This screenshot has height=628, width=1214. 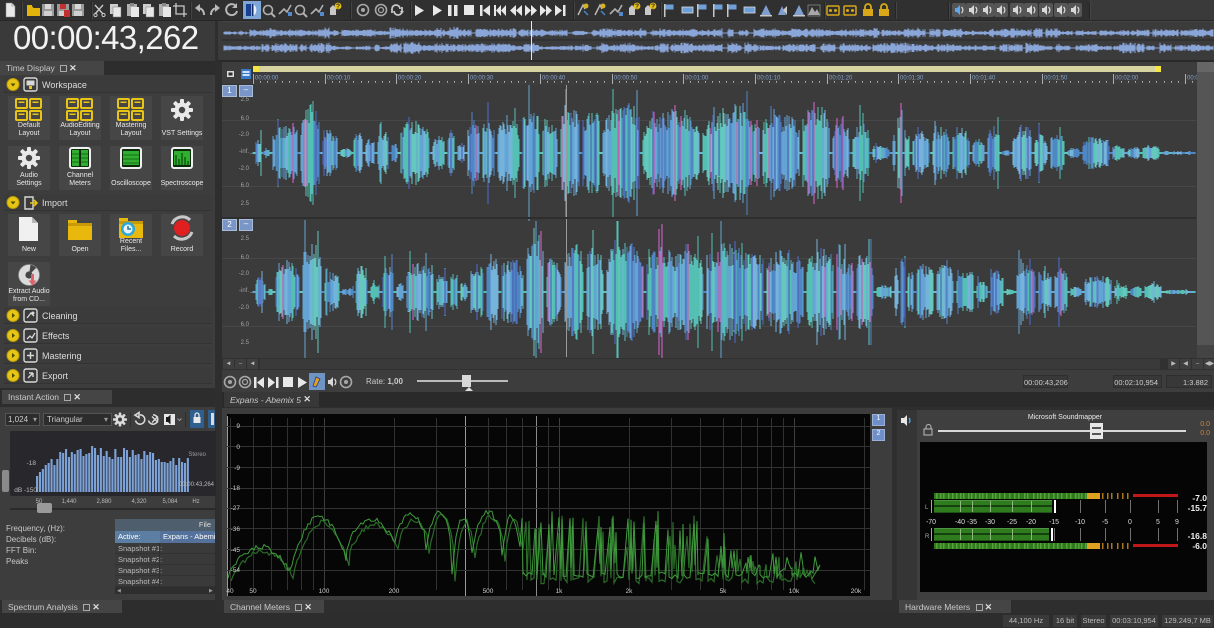 What do you see at coordinates (960, 522) in the screenshot?
I see `svg-text: -40` at bounding box center [960, 522].